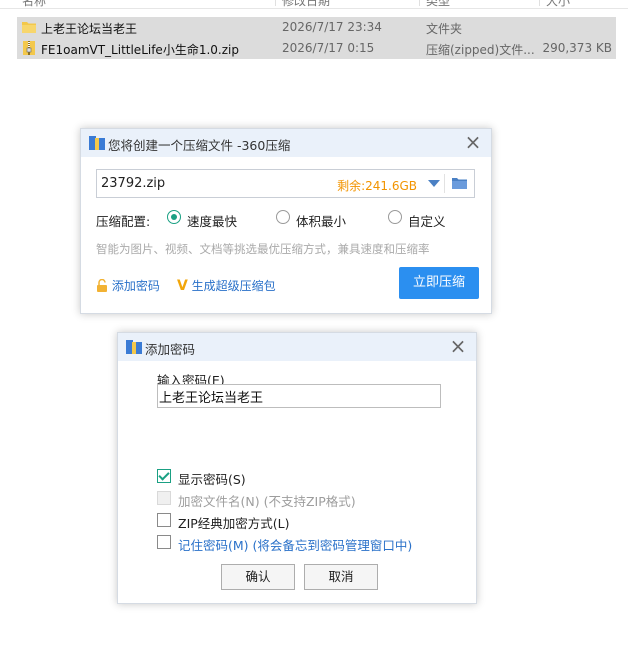  I want to click on file-name: 上老王论坛当老王, so click(89, 29).